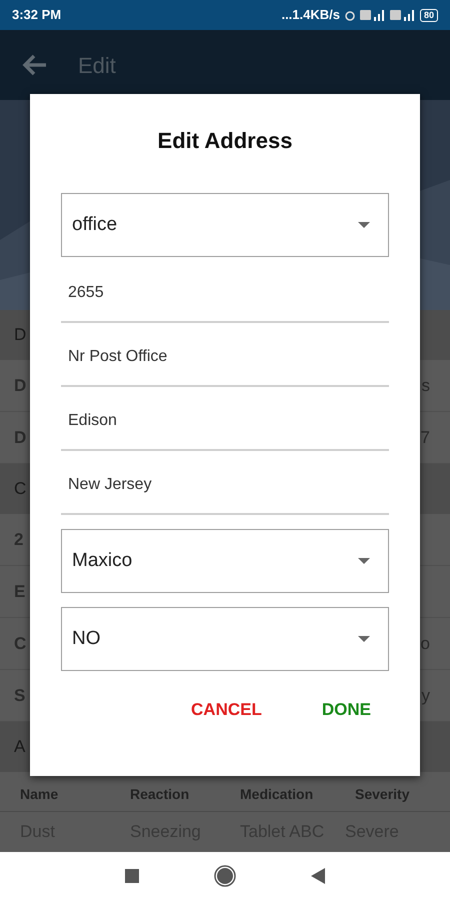 This screenshot has width=450, height=900. What do you see at coordinates (225, 225) in the screenshot?
I see `dropdown: office` at bounding box center [225, 225].